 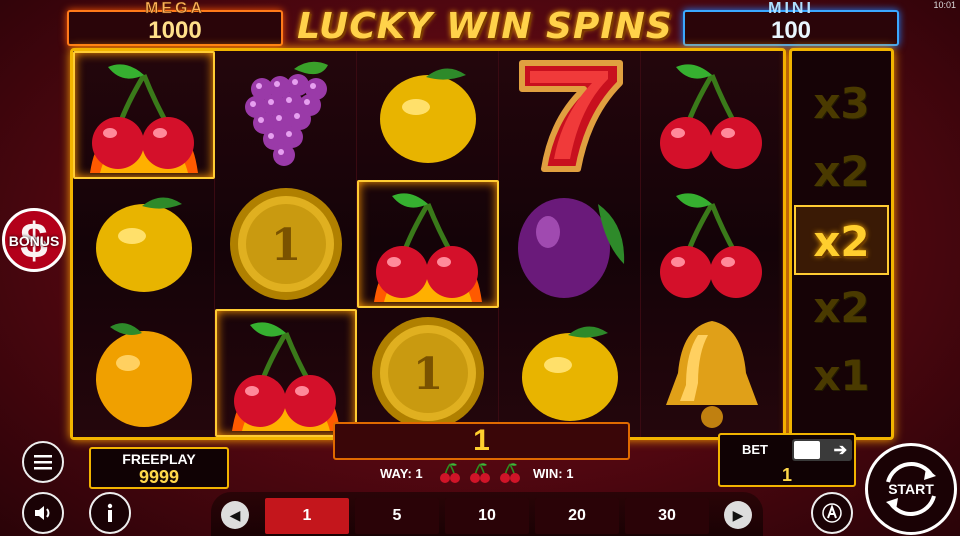 I want to click on chevron-left-icon: ◀, so click(x=235, y=514).